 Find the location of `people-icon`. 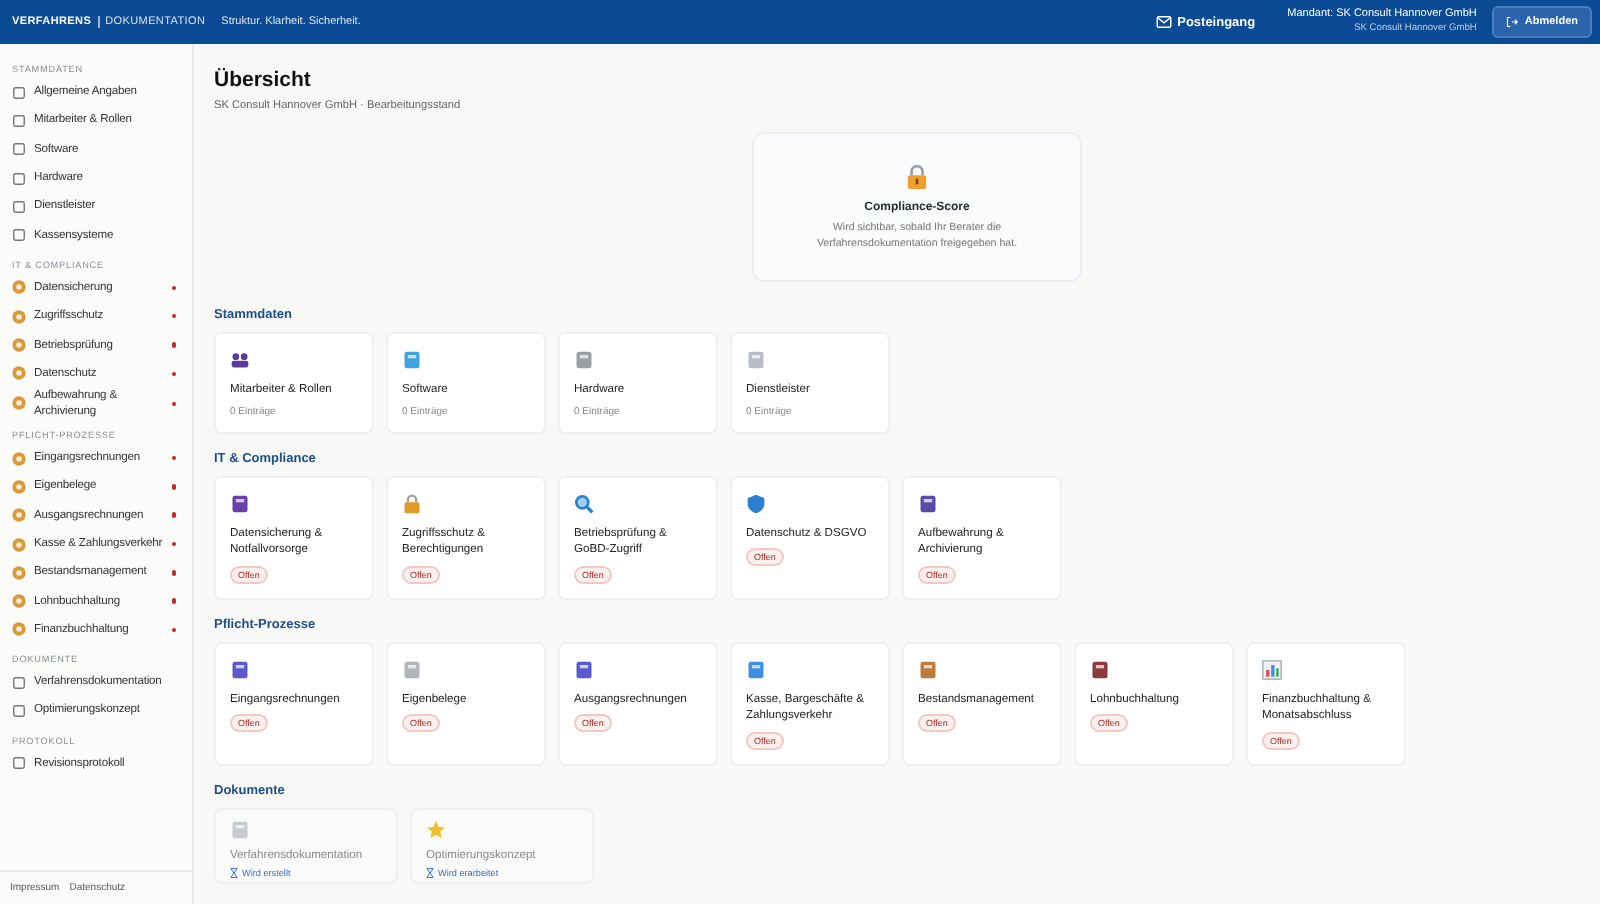

people-icon is located at coordinates (240, 360).